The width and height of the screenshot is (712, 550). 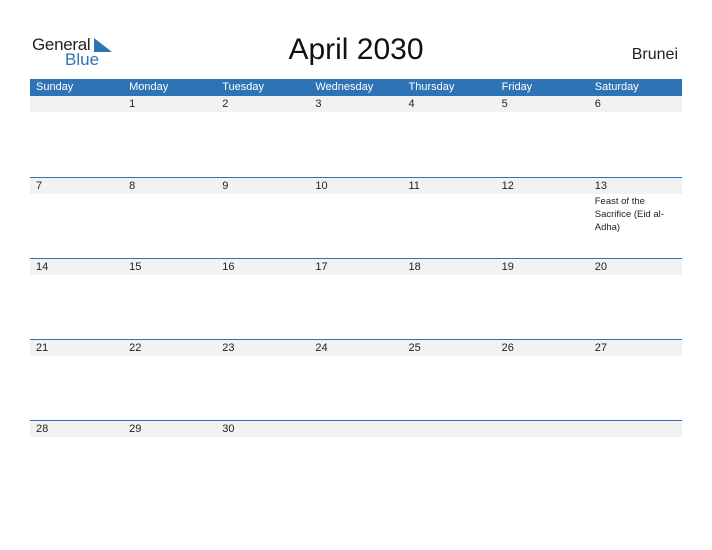 What do you see at coordinates (135, 429) in the screenshot?
I see `day-number: 29` at bounding box center [135, 429].